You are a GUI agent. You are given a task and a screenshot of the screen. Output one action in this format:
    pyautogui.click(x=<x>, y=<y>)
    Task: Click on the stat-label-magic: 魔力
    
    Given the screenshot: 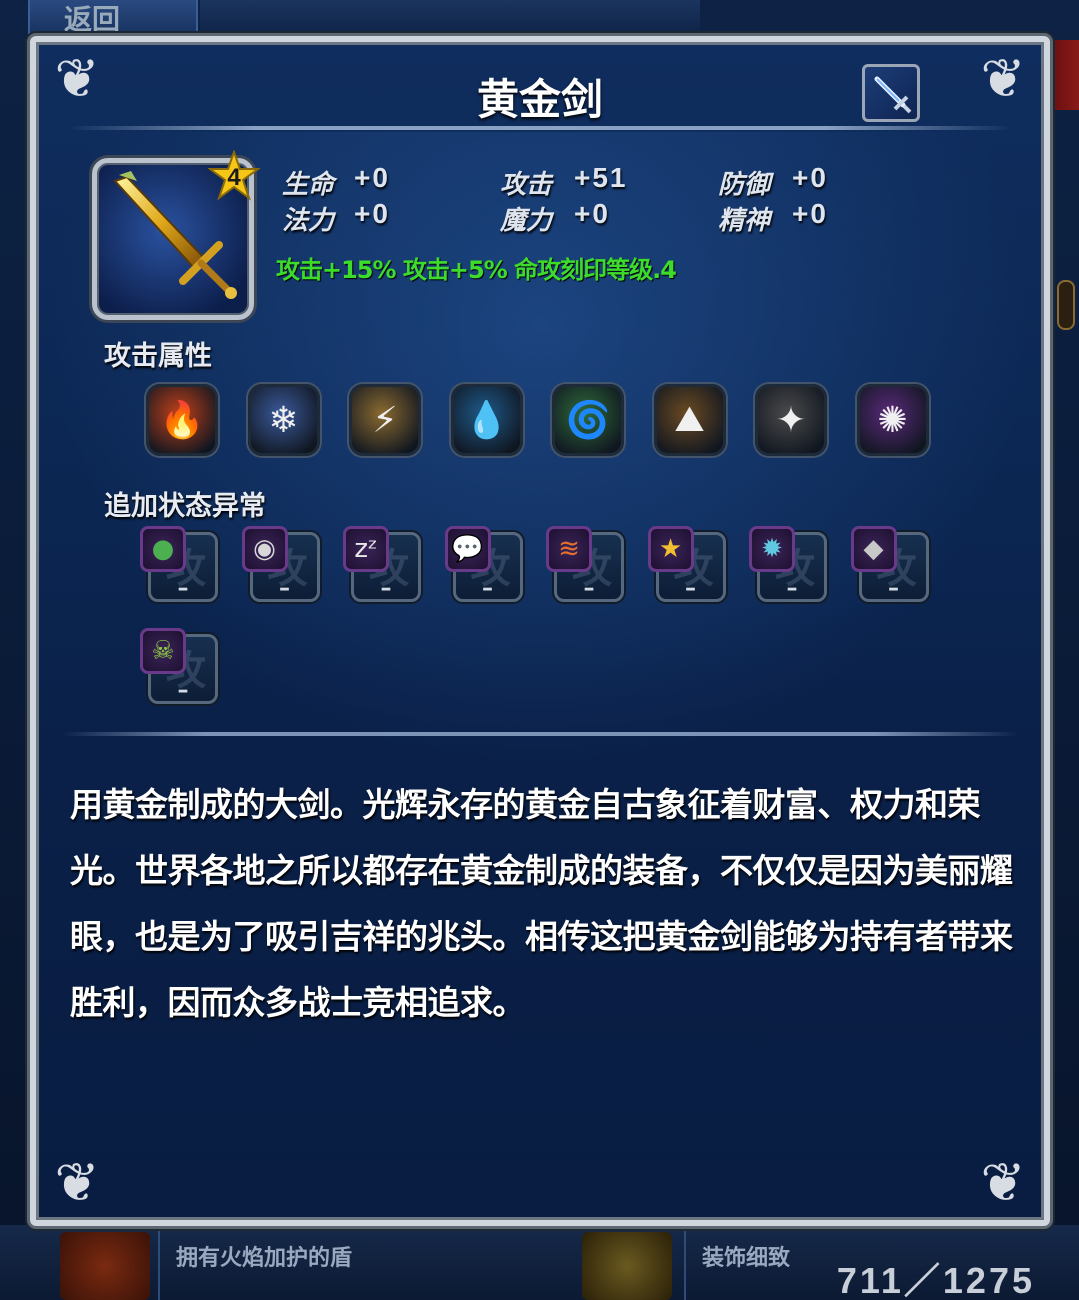 What is the action you would take?
    pyautogui.click(x=526, y=221)
    